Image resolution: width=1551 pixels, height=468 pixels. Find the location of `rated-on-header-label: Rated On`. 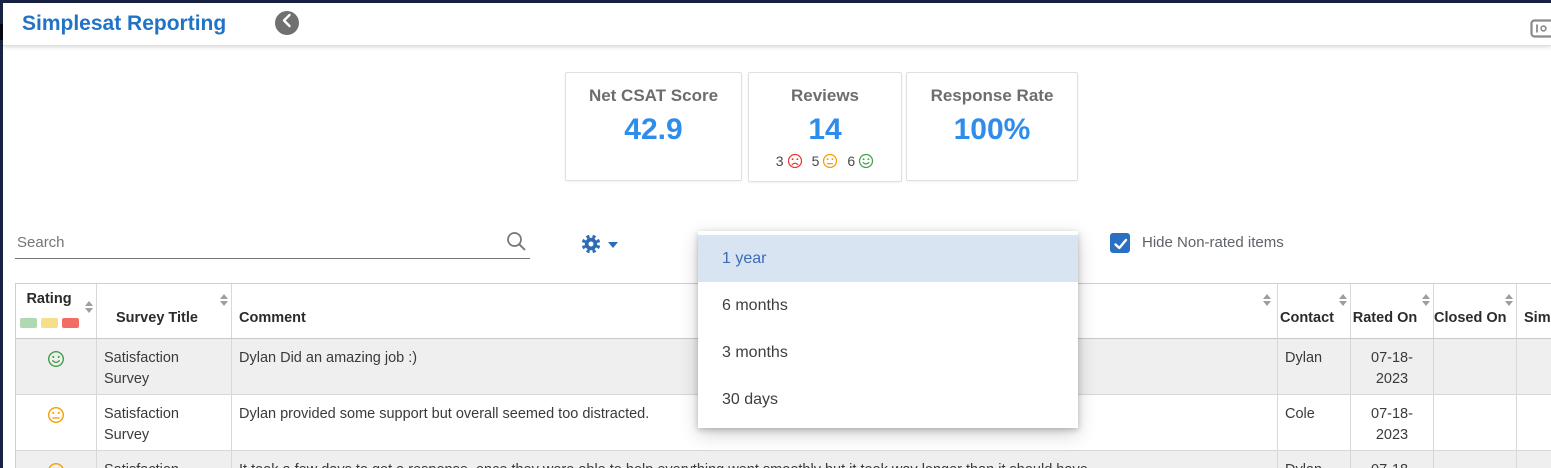

rated-on-header-label: Rated On is located at coordinates (1385, 318).